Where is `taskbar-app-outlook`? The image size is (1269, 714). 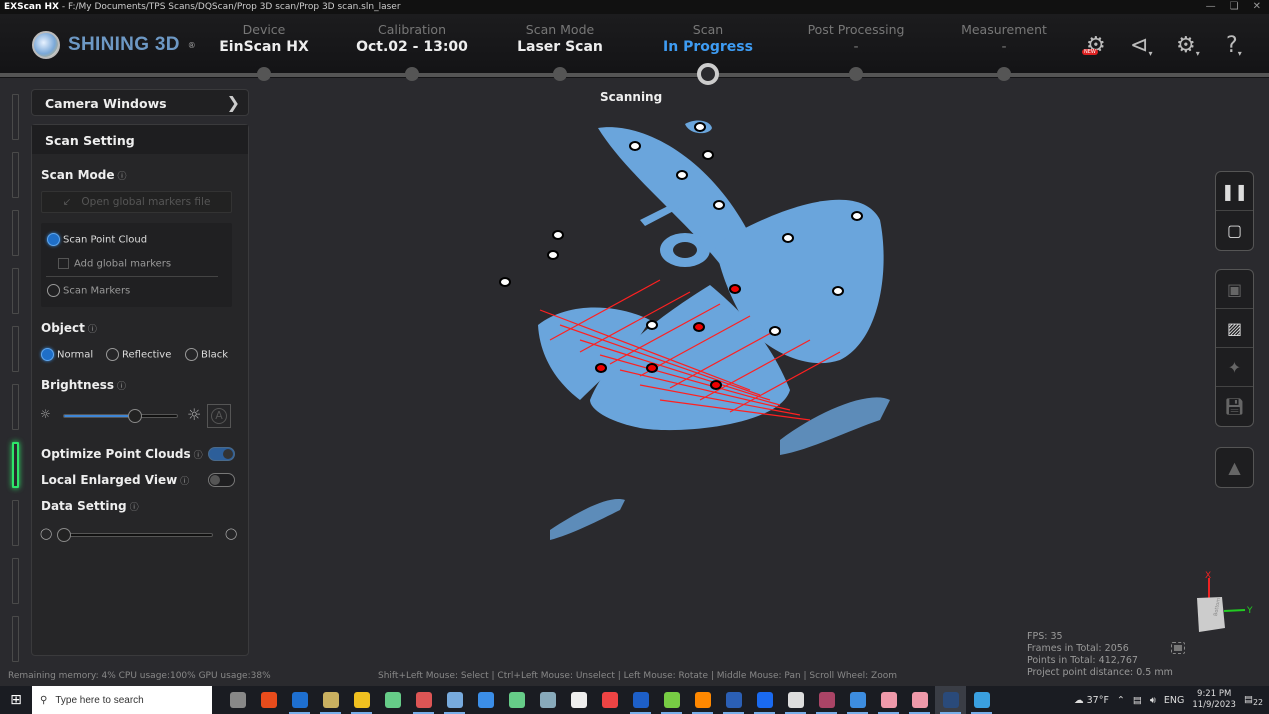
taskbar-app-outlook is located at coordinates (299, 700).